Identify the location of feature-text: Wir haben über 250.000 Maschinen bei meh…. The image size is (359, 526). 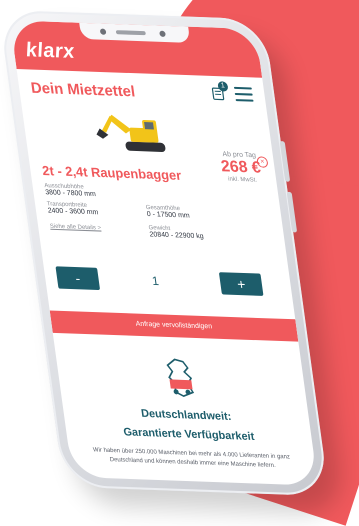
(192, 458).